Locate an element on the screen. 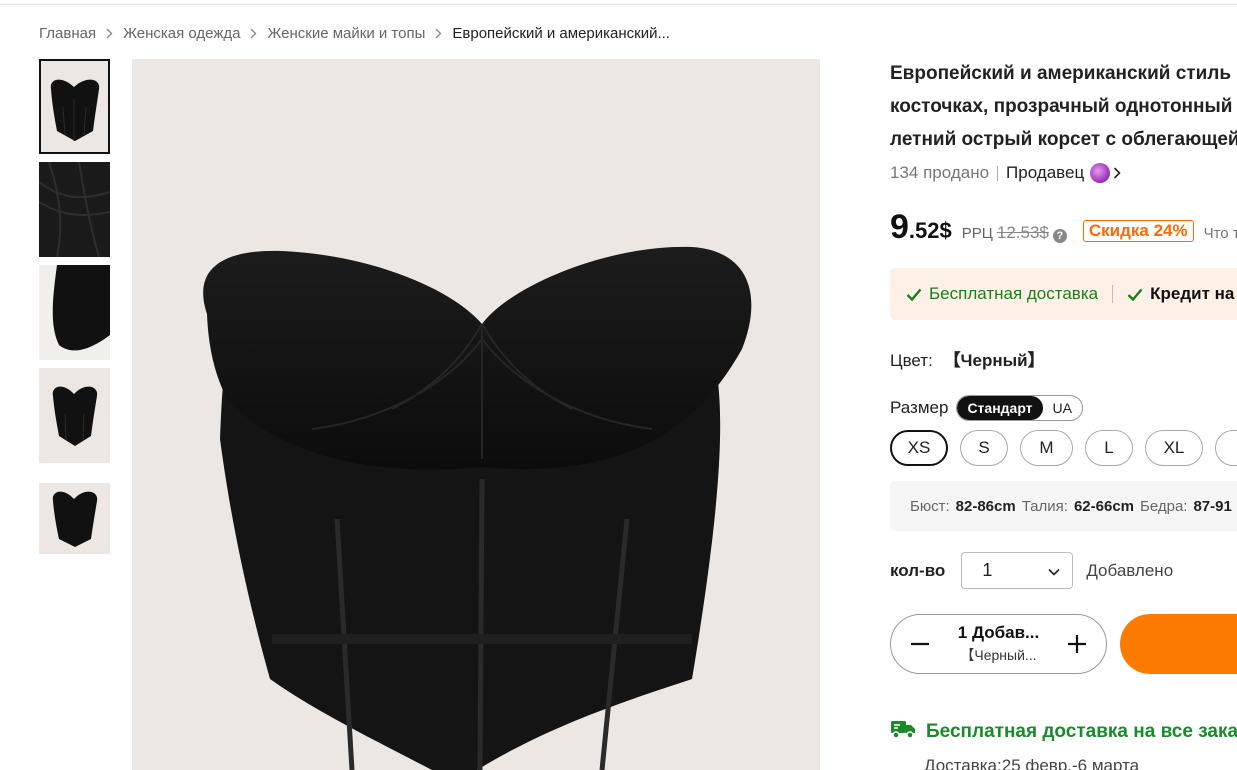  delivery-value: 25 февр.-6 марта is located at coordinates (1070, 763).